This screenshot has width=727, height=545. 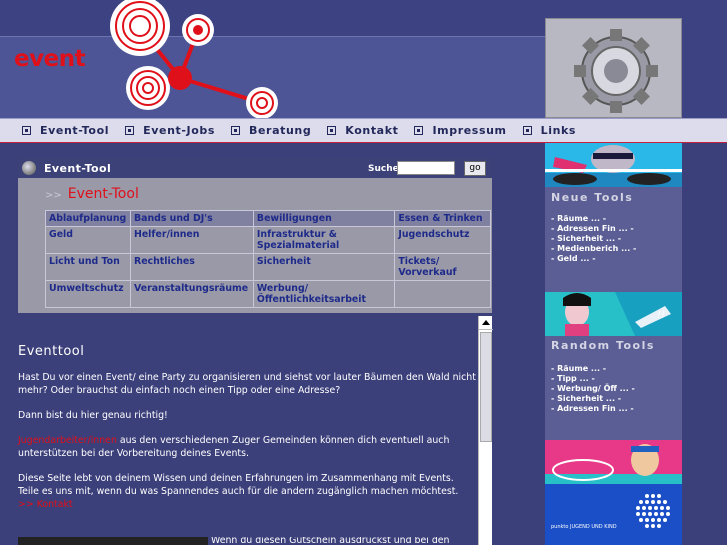 What do you see at coordinates (613, 68) in the screenshot?
I see `gear-image` at bounding box center [613, 68].